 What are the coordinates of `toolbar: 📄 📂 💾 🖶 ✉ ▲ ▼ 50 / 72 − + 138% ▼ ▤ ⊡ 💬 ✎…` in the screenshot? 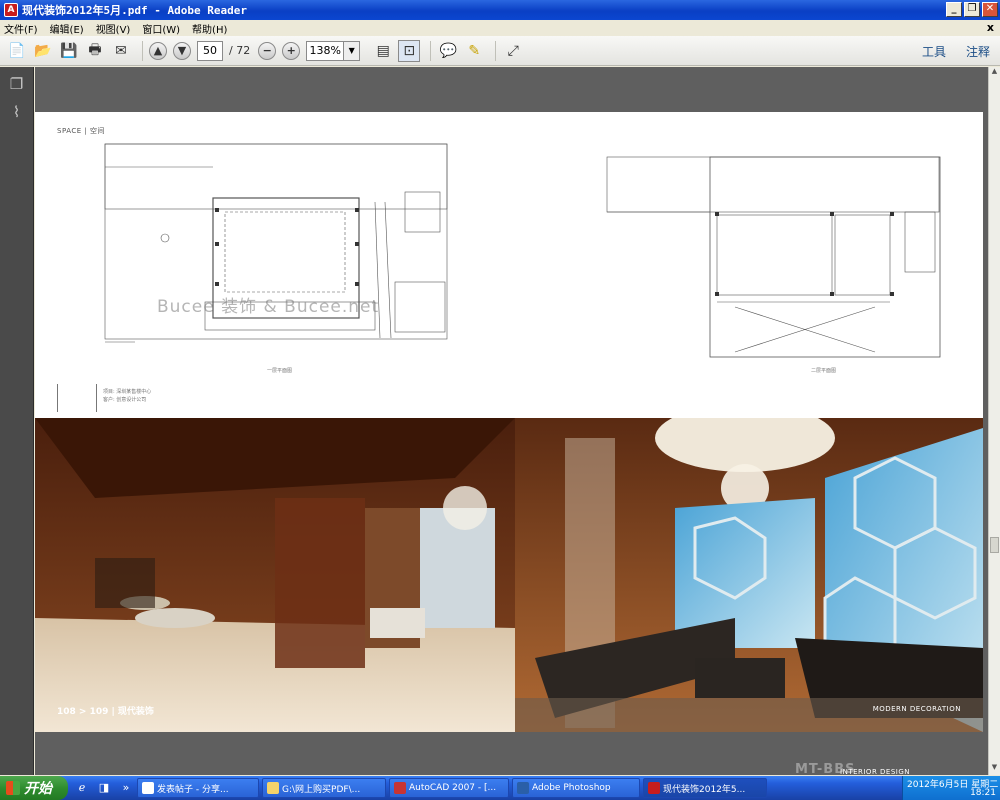 It's located at (500, 51).